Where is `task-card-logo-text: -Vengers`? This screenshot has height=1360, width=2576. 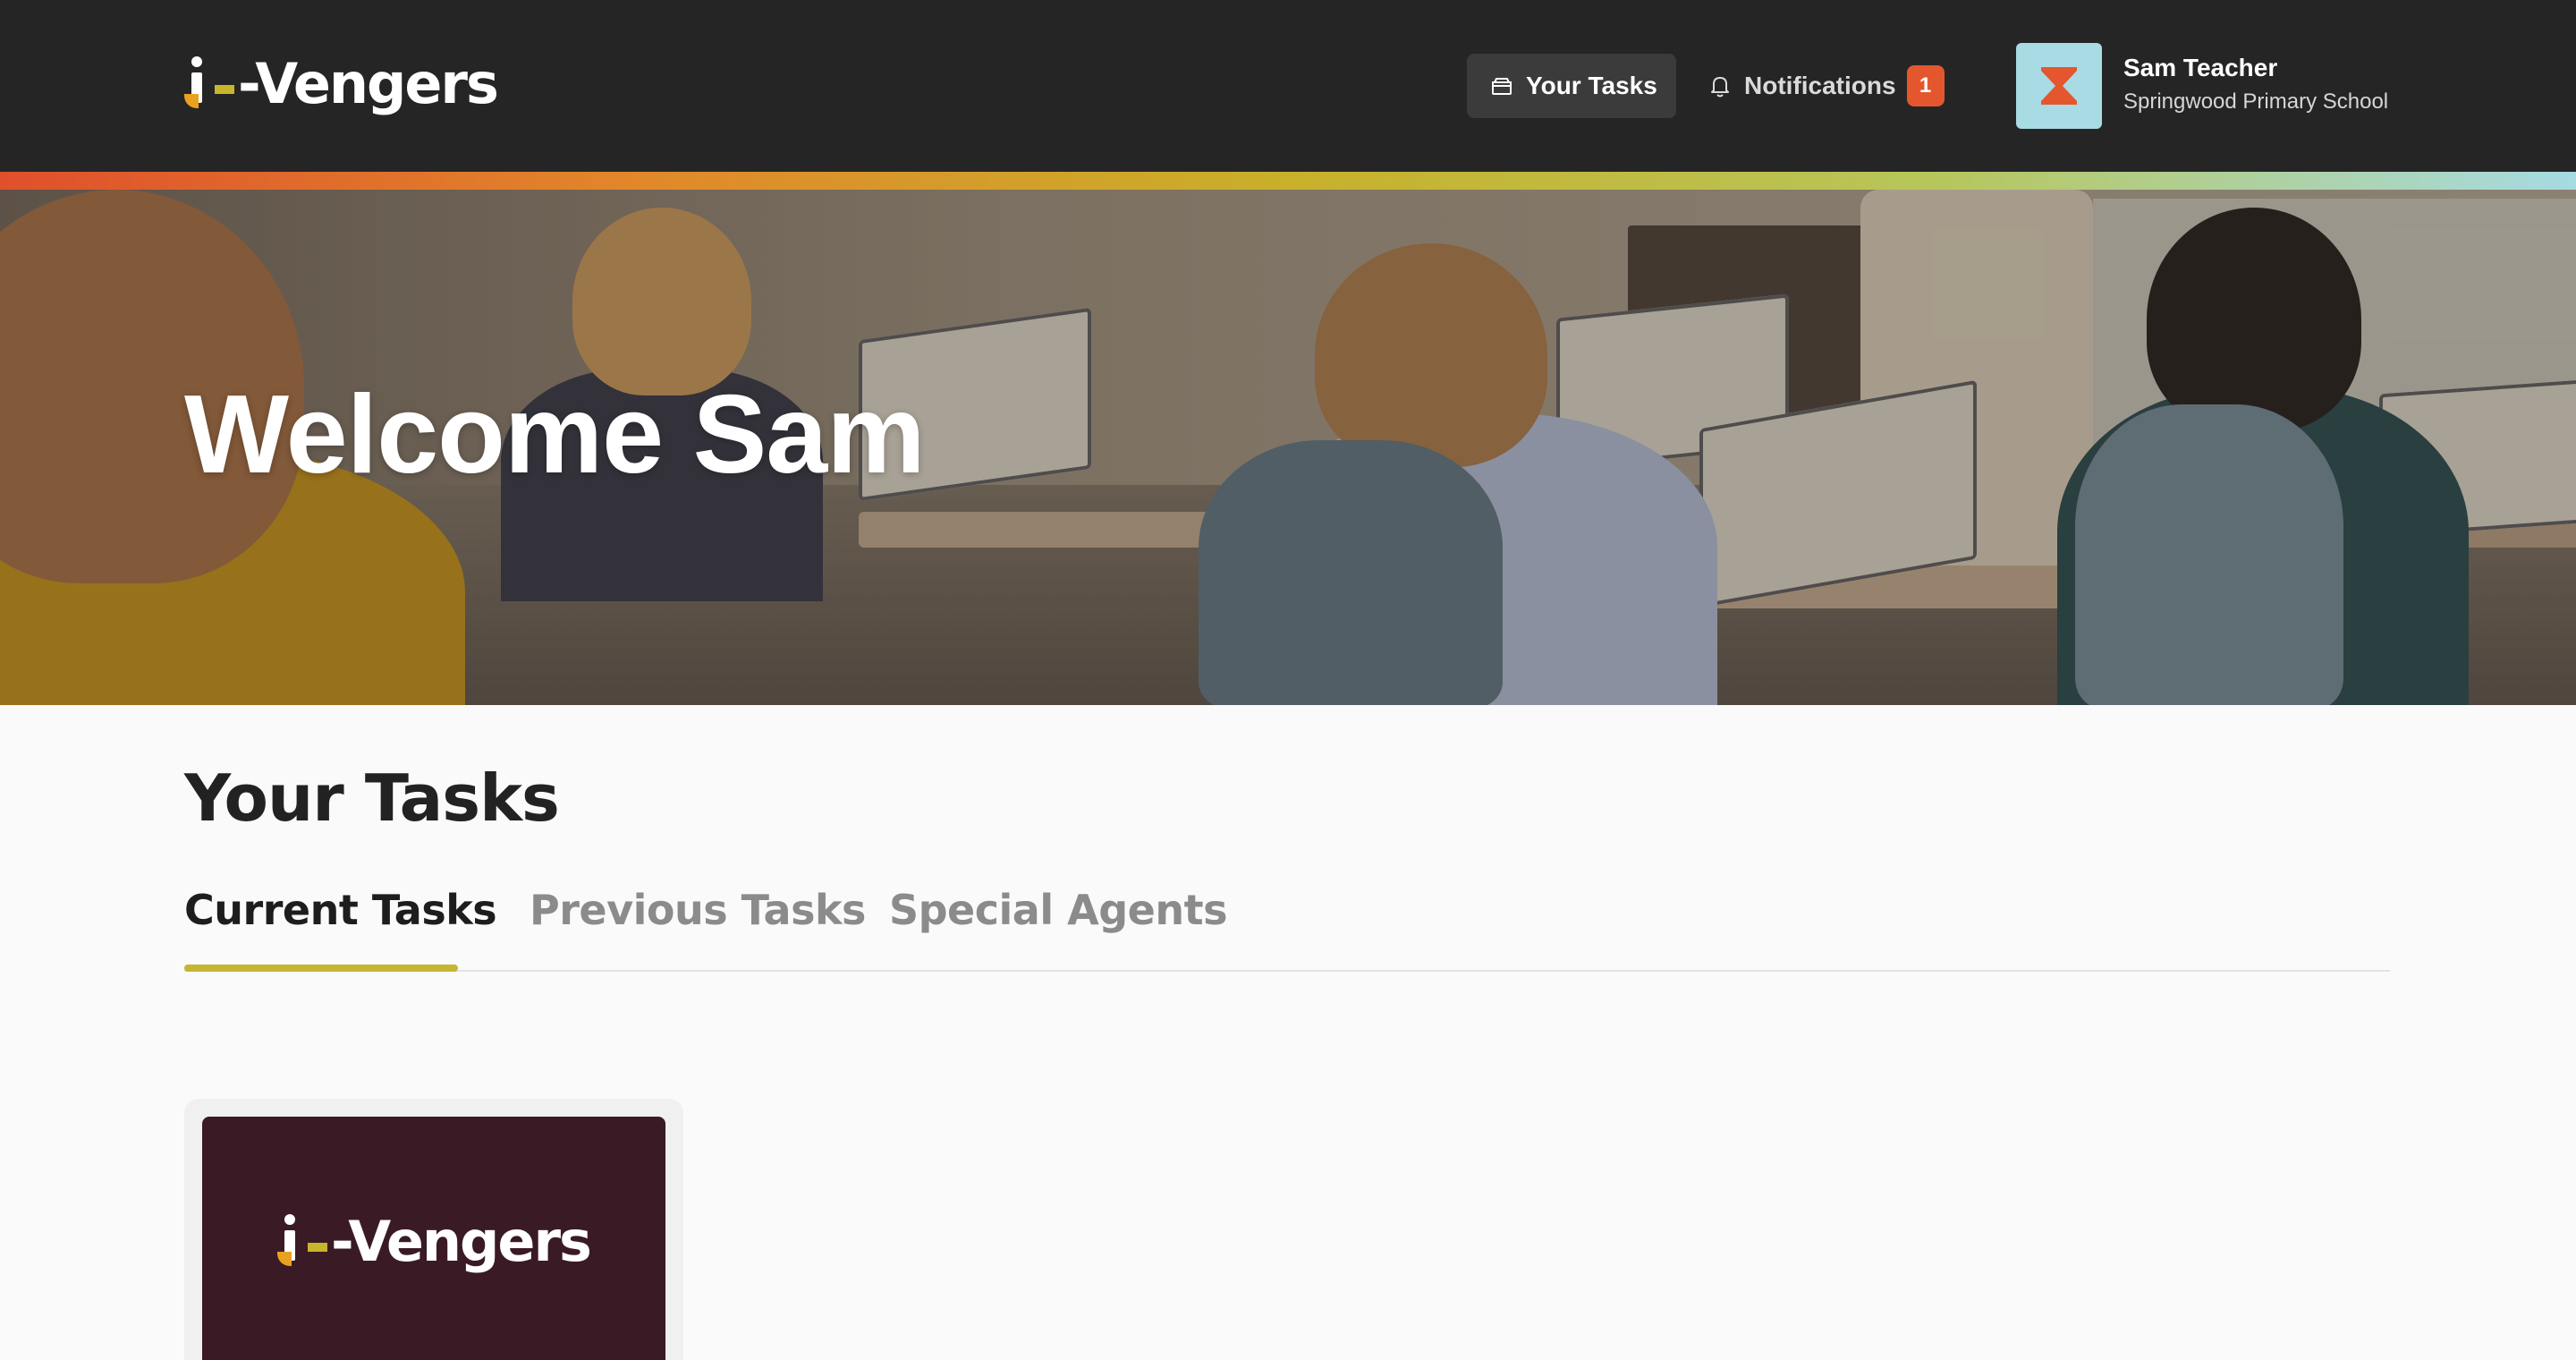 task-card-logo-text: -Vengers is located at coordinates (461, 1241).